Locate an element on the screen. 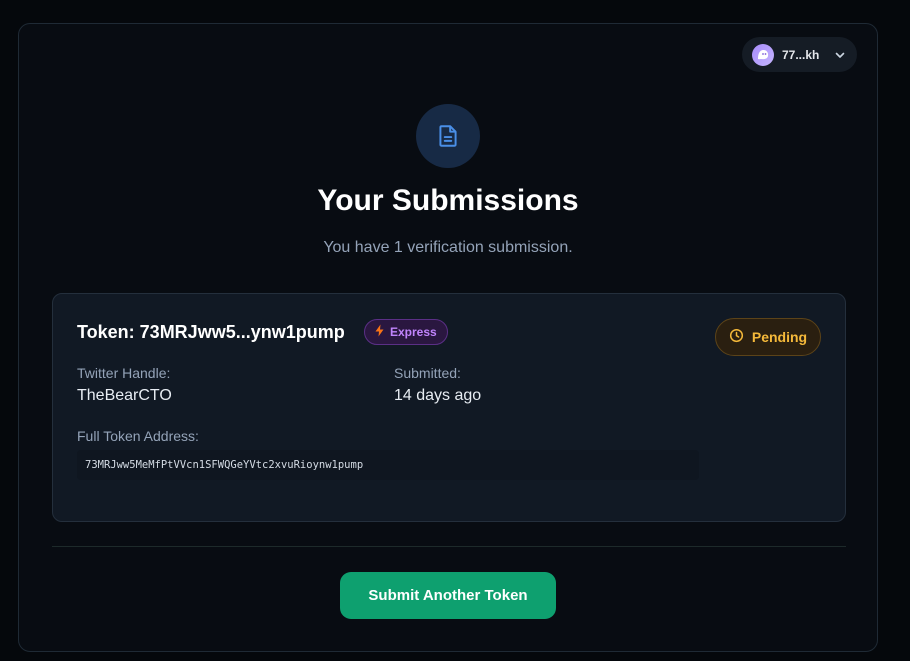 This screenshot has width=910, height=661. wallet-address: 77...kh is located at coordinates (801, 54).